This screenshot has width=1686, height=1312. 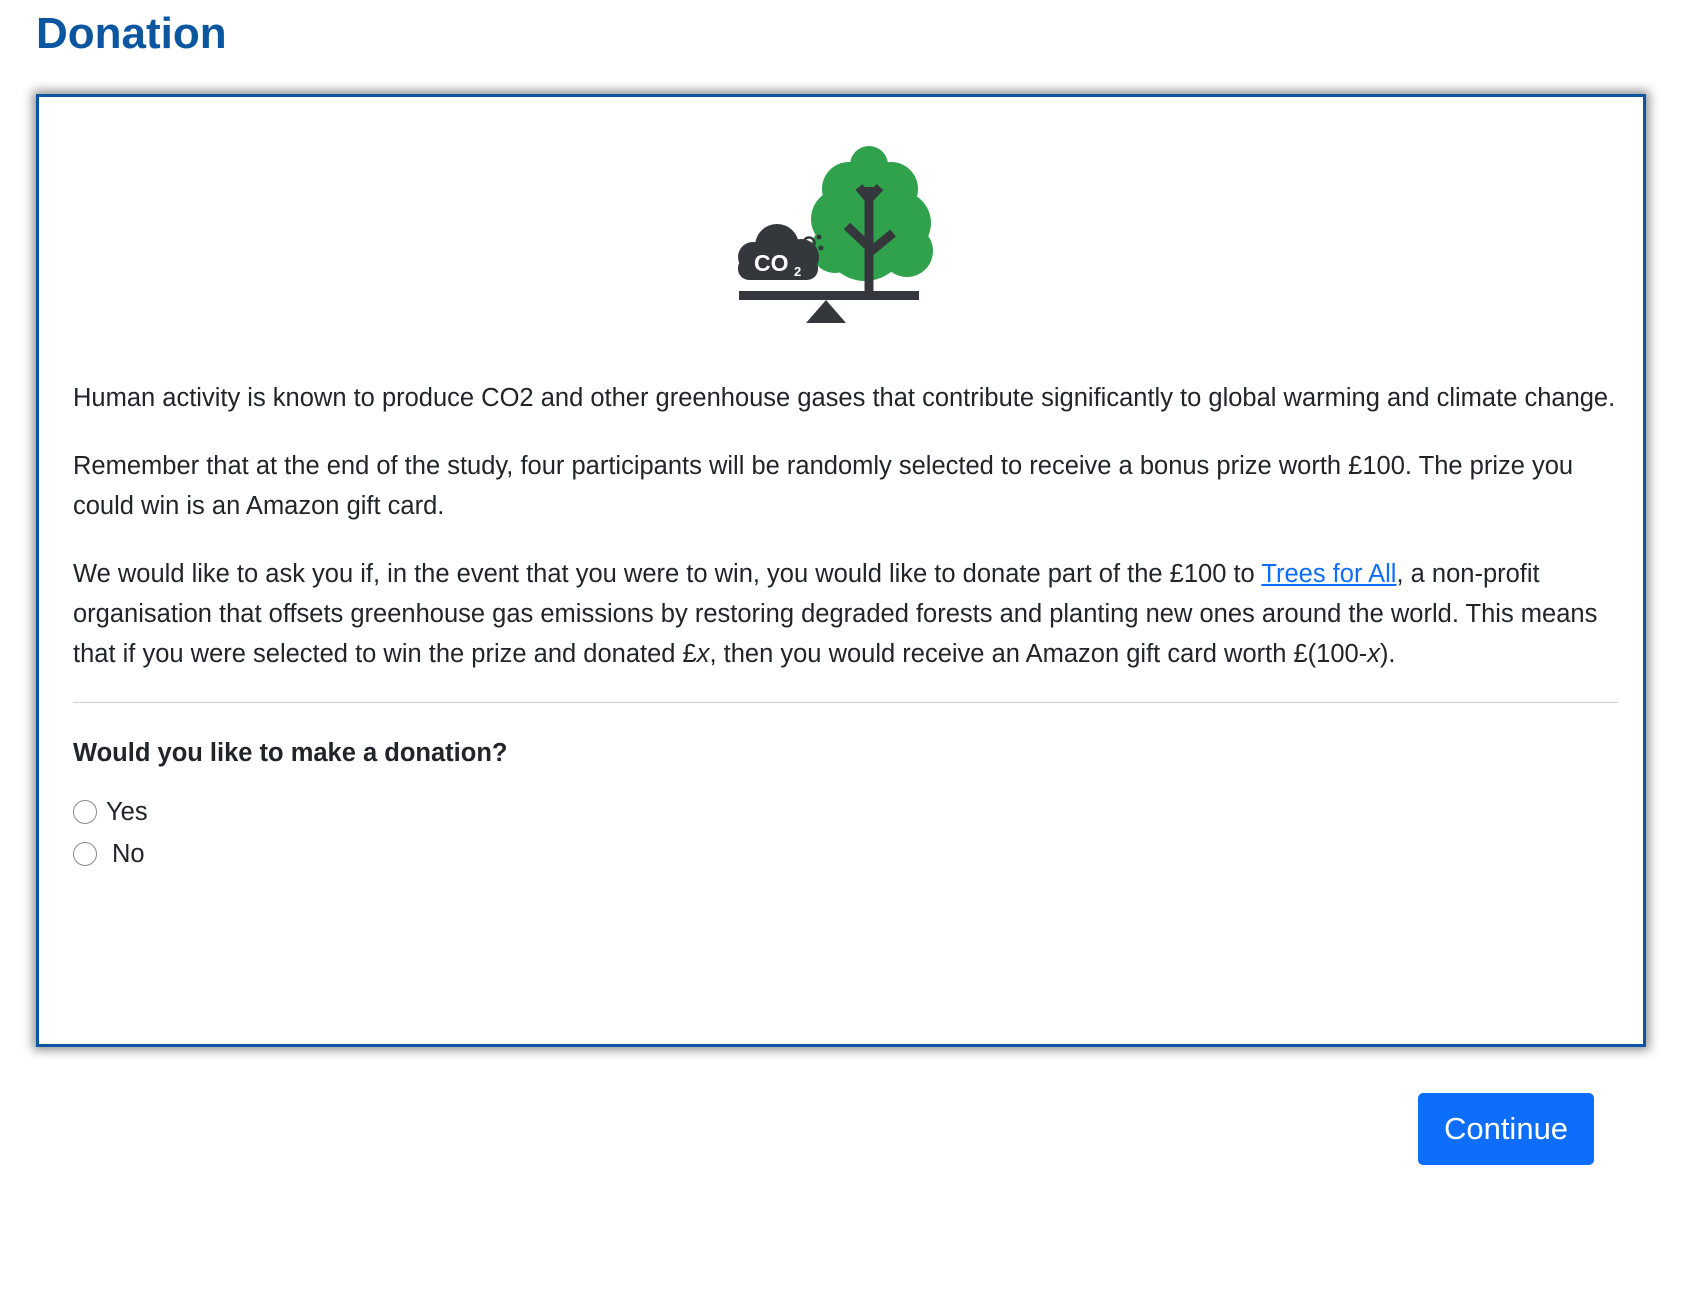 What do you see at coordinates (85, 854) in the screenshot?
I see `no-radio` at bounding box center [85, 854].